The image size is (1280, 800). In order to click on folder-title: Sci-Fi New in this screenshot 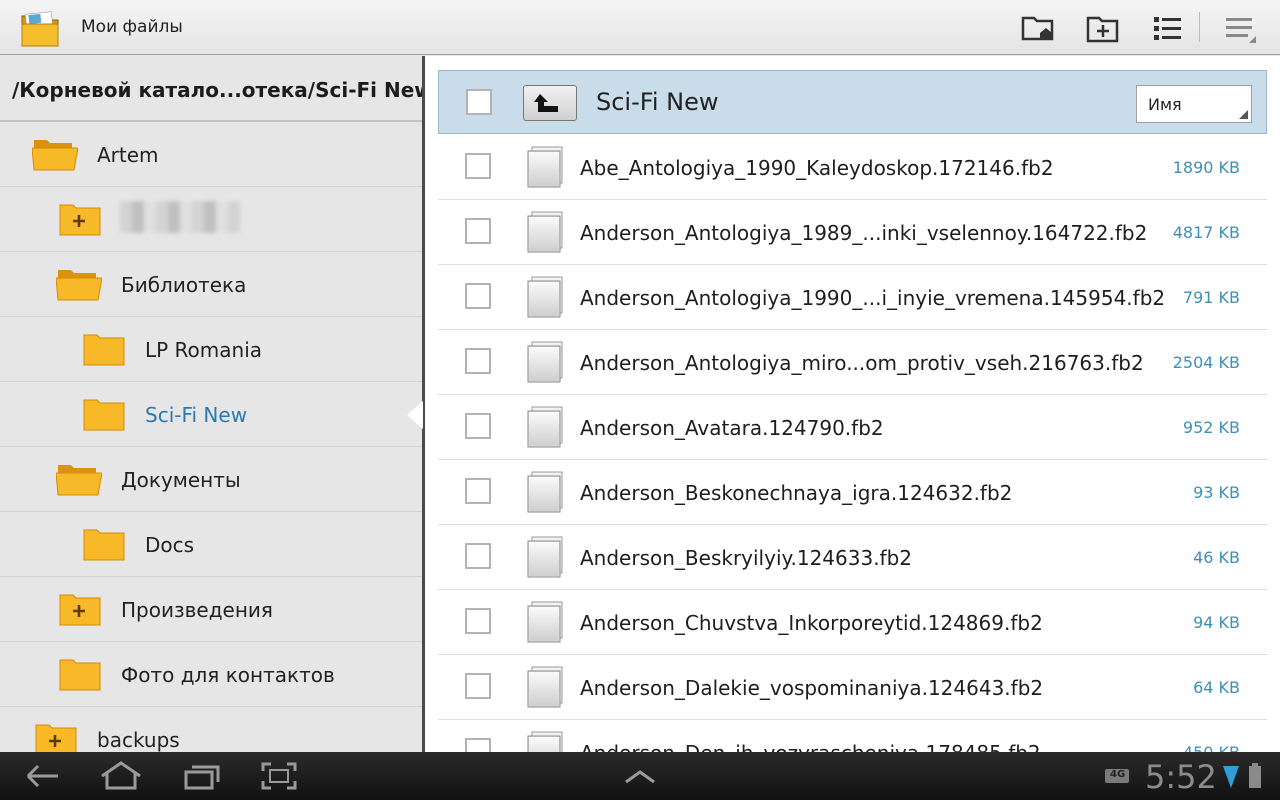, I will do `click(657, 102)`.